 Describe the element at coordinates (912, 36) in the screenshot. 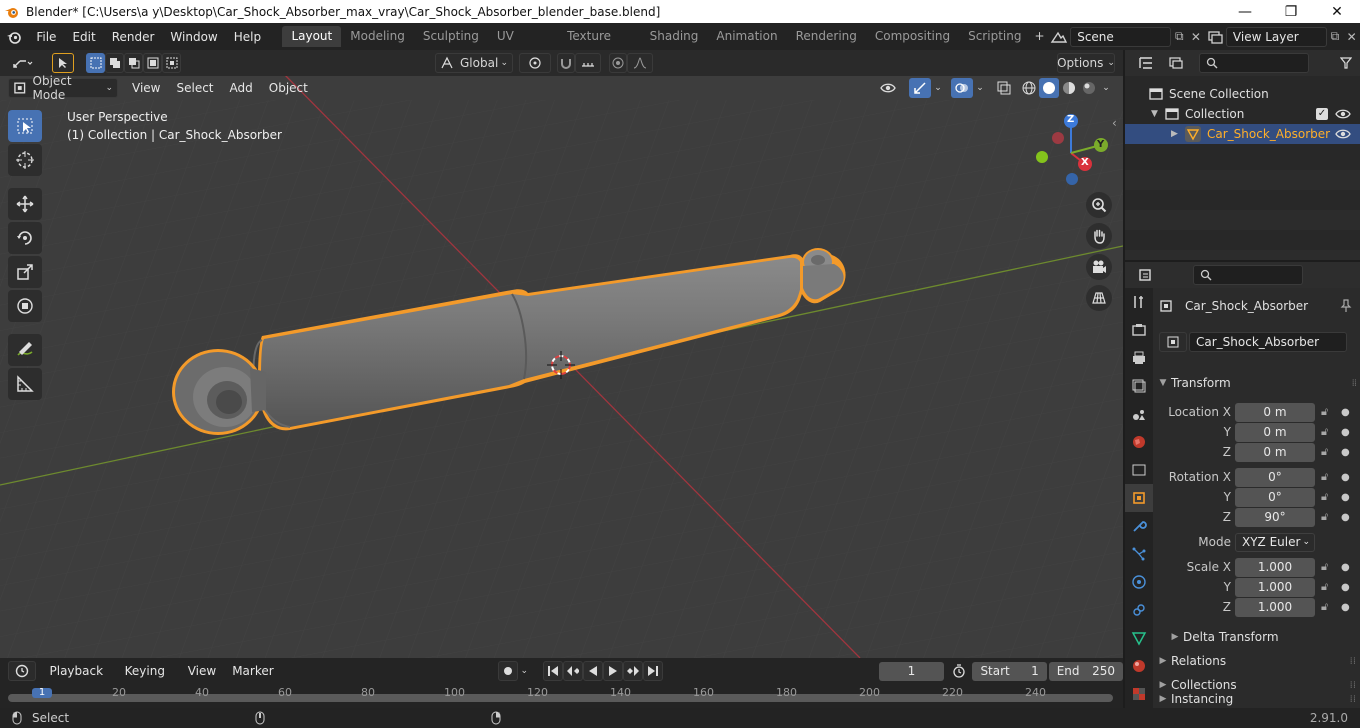

I see `tab-compositing: Compositing` at that location.